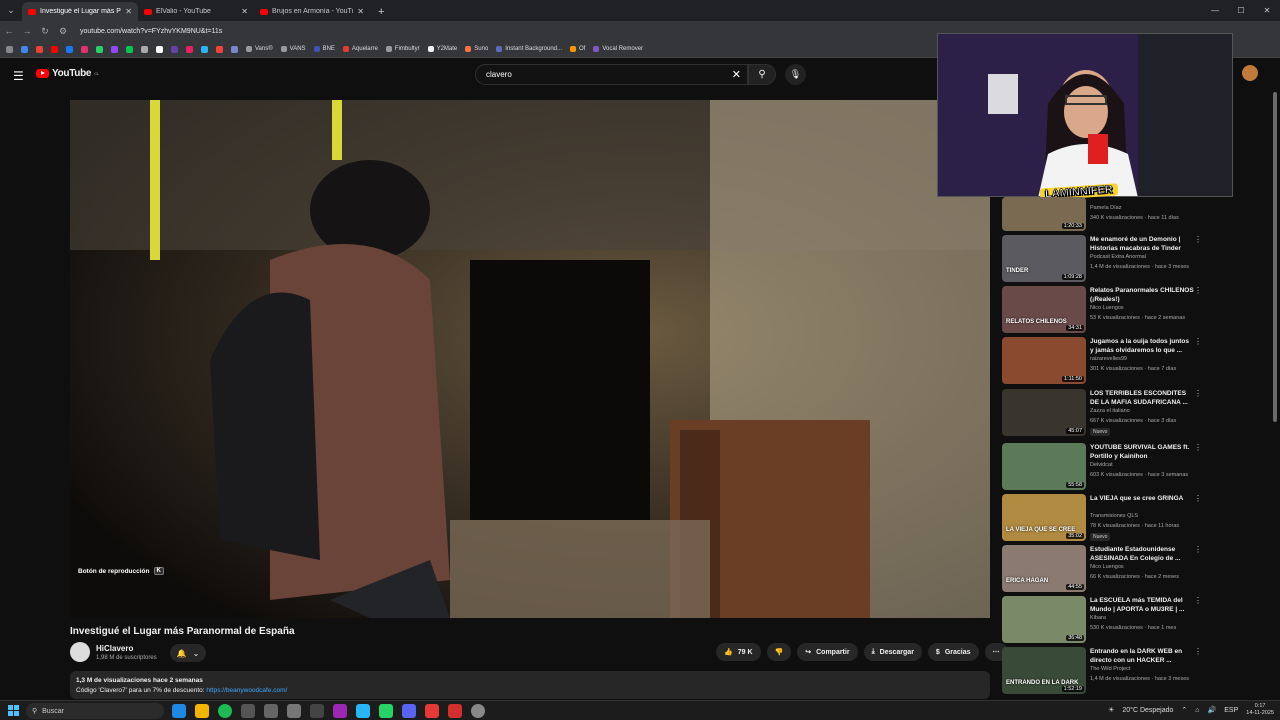  What do you see at coordinates (1044, 568) in the screenshot?
I see `video-thumbnail: ERICA HAGAN 44:55` at bounding box center [1044, 568].